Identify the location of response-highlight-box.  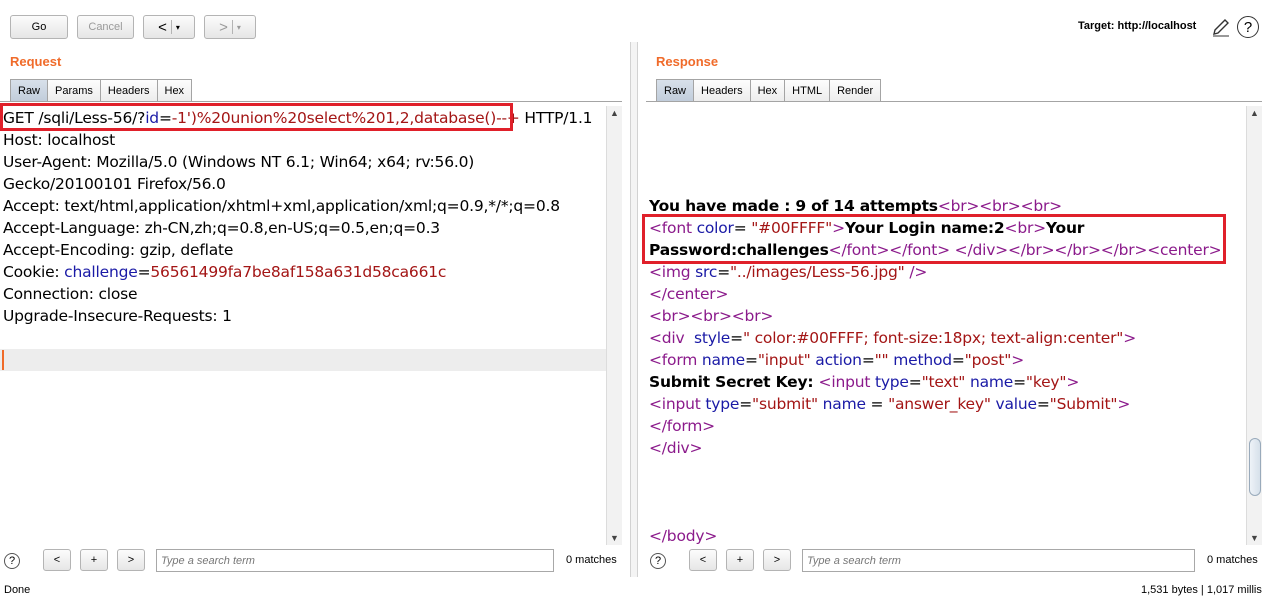
(934, 239).